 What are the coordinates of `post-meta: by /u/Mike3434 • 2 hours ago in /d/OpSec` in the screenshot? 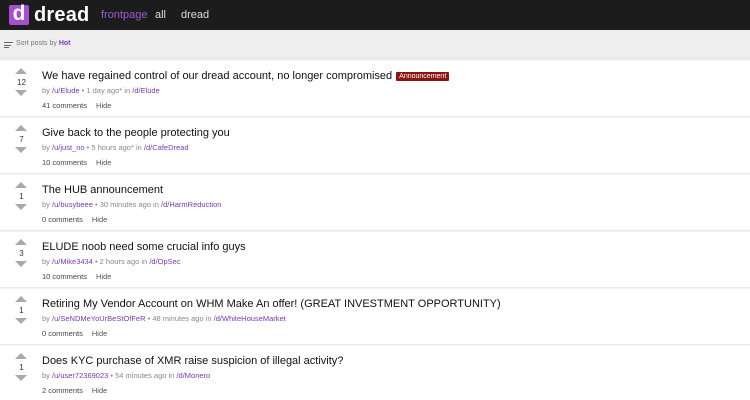 It's located at (111, 261).